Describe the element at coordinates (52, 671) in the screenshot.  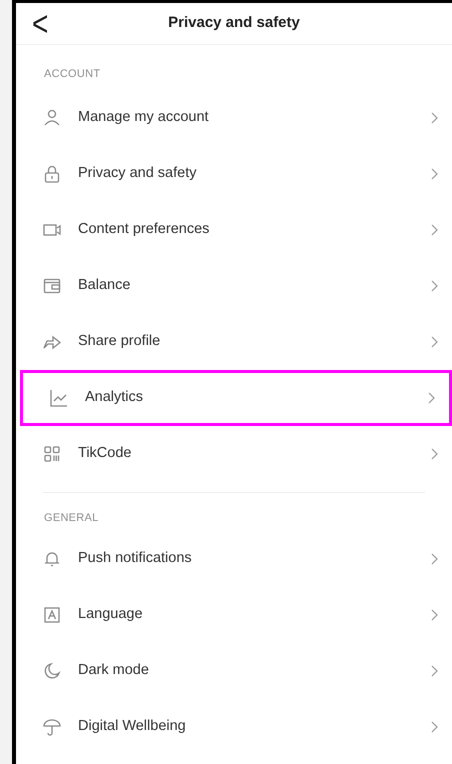
I see `crescent-moon-icon` at that location.